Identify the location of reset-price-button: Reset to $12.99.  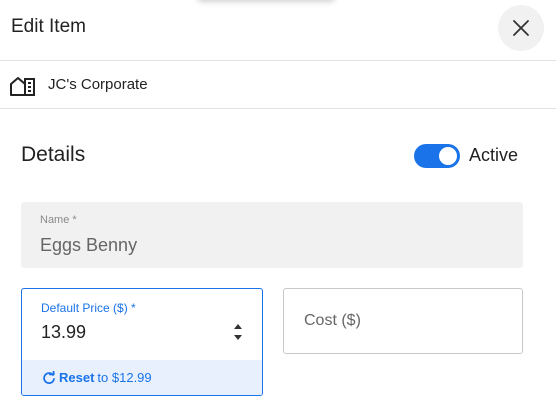
(97, 377).